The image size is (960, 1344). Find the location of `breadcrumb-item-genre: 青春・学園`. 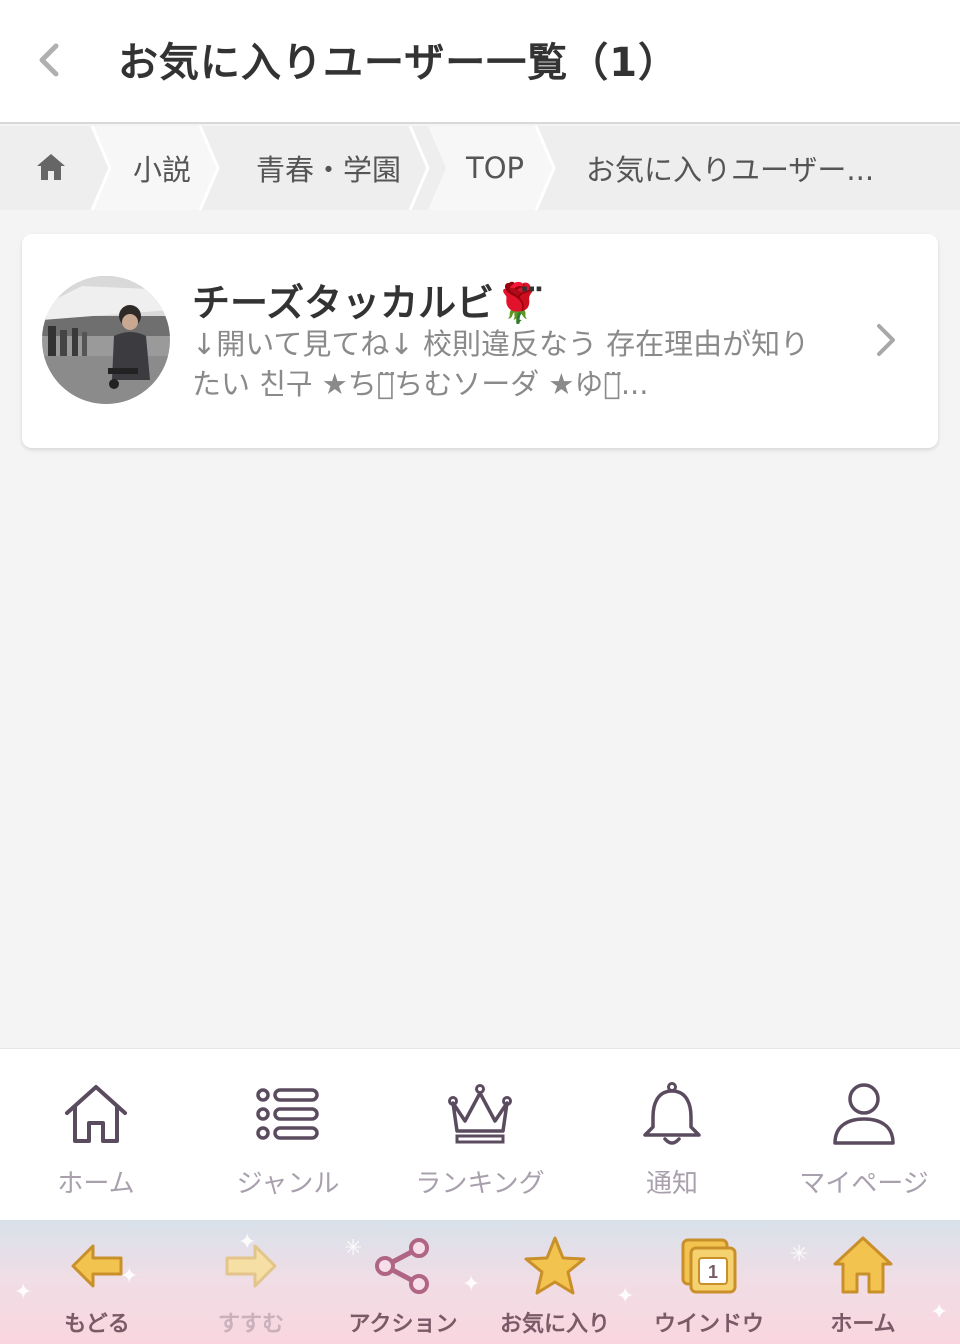

breadcrumb-item-genre: 青春・学園 is located at coordinates (328, 168).